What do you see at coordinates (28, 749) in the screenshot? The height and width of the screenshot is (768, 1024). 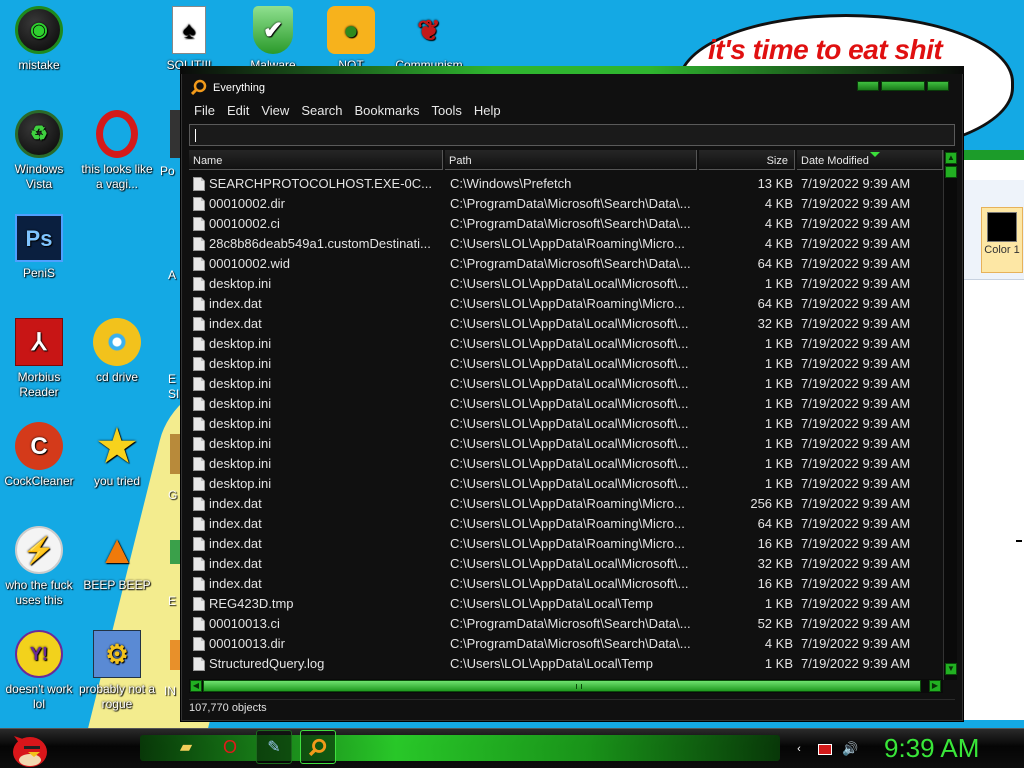 I see `start-button` at bounding box center [28, 749].